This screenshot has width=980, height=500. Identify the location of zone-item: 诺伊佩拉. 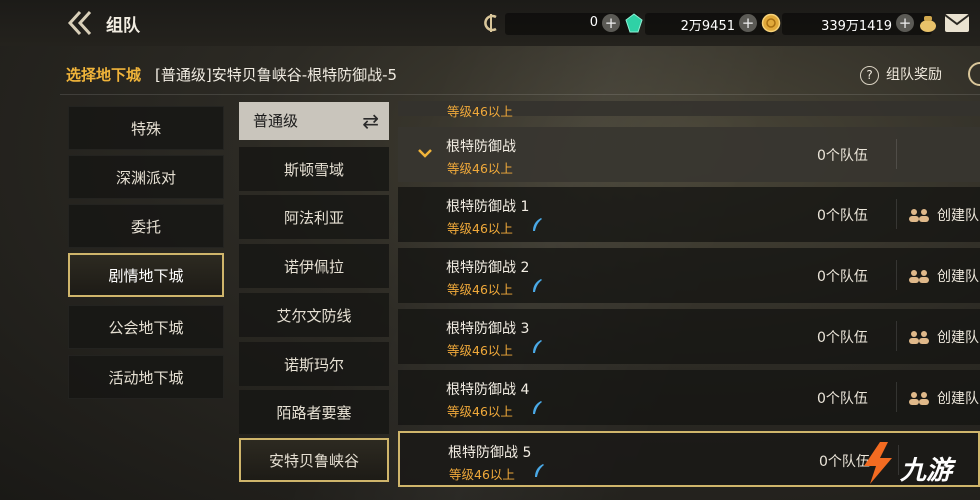
(314, 266).